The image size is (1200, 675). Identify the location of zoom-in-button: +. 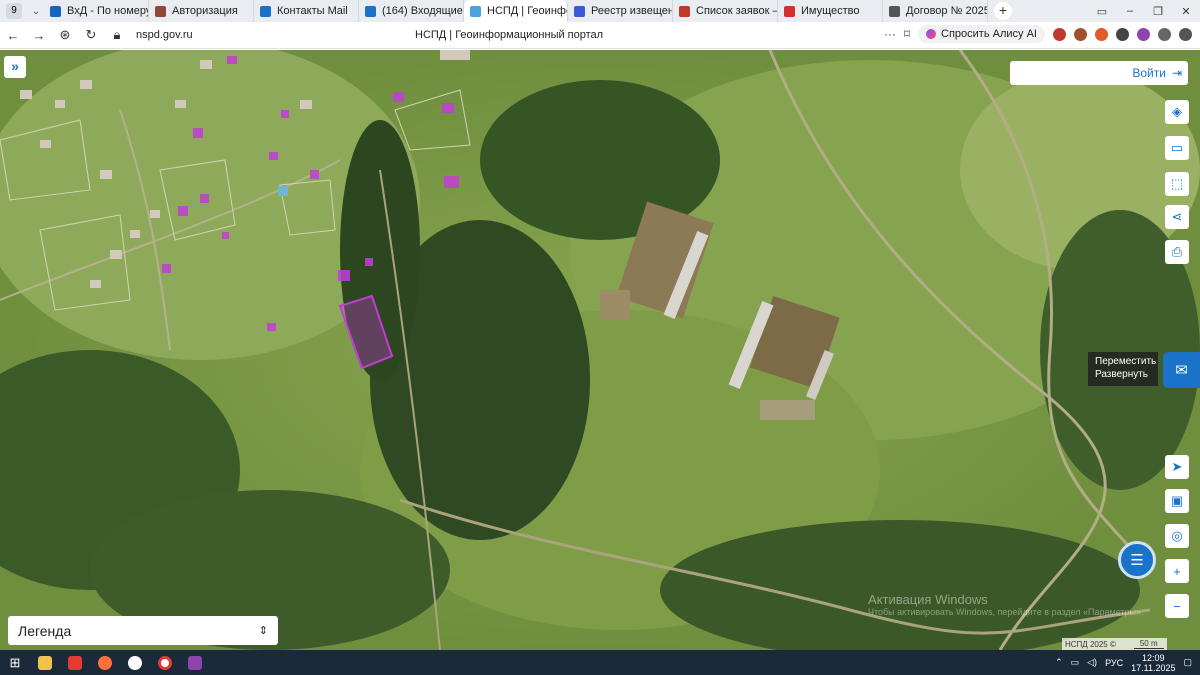
(1177, 571).